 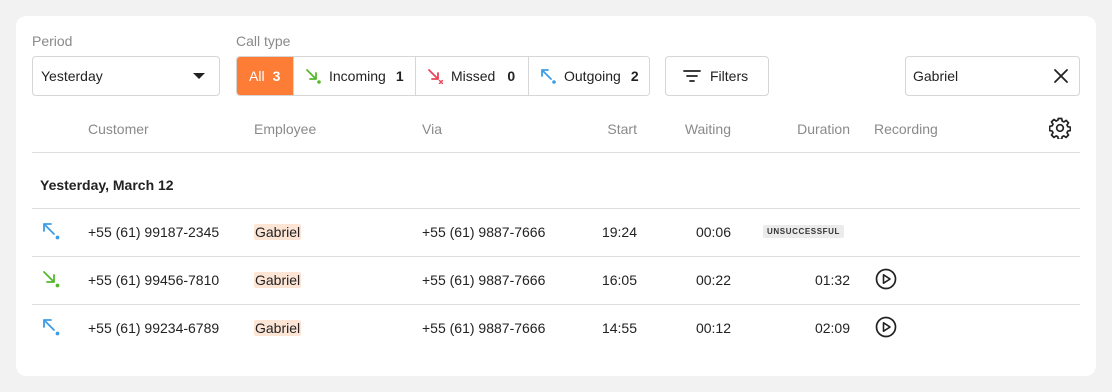 What do you see at coordinates (52, 41) in the screenshot?
I see `period-label: Period` at bounding box center [52, 41].